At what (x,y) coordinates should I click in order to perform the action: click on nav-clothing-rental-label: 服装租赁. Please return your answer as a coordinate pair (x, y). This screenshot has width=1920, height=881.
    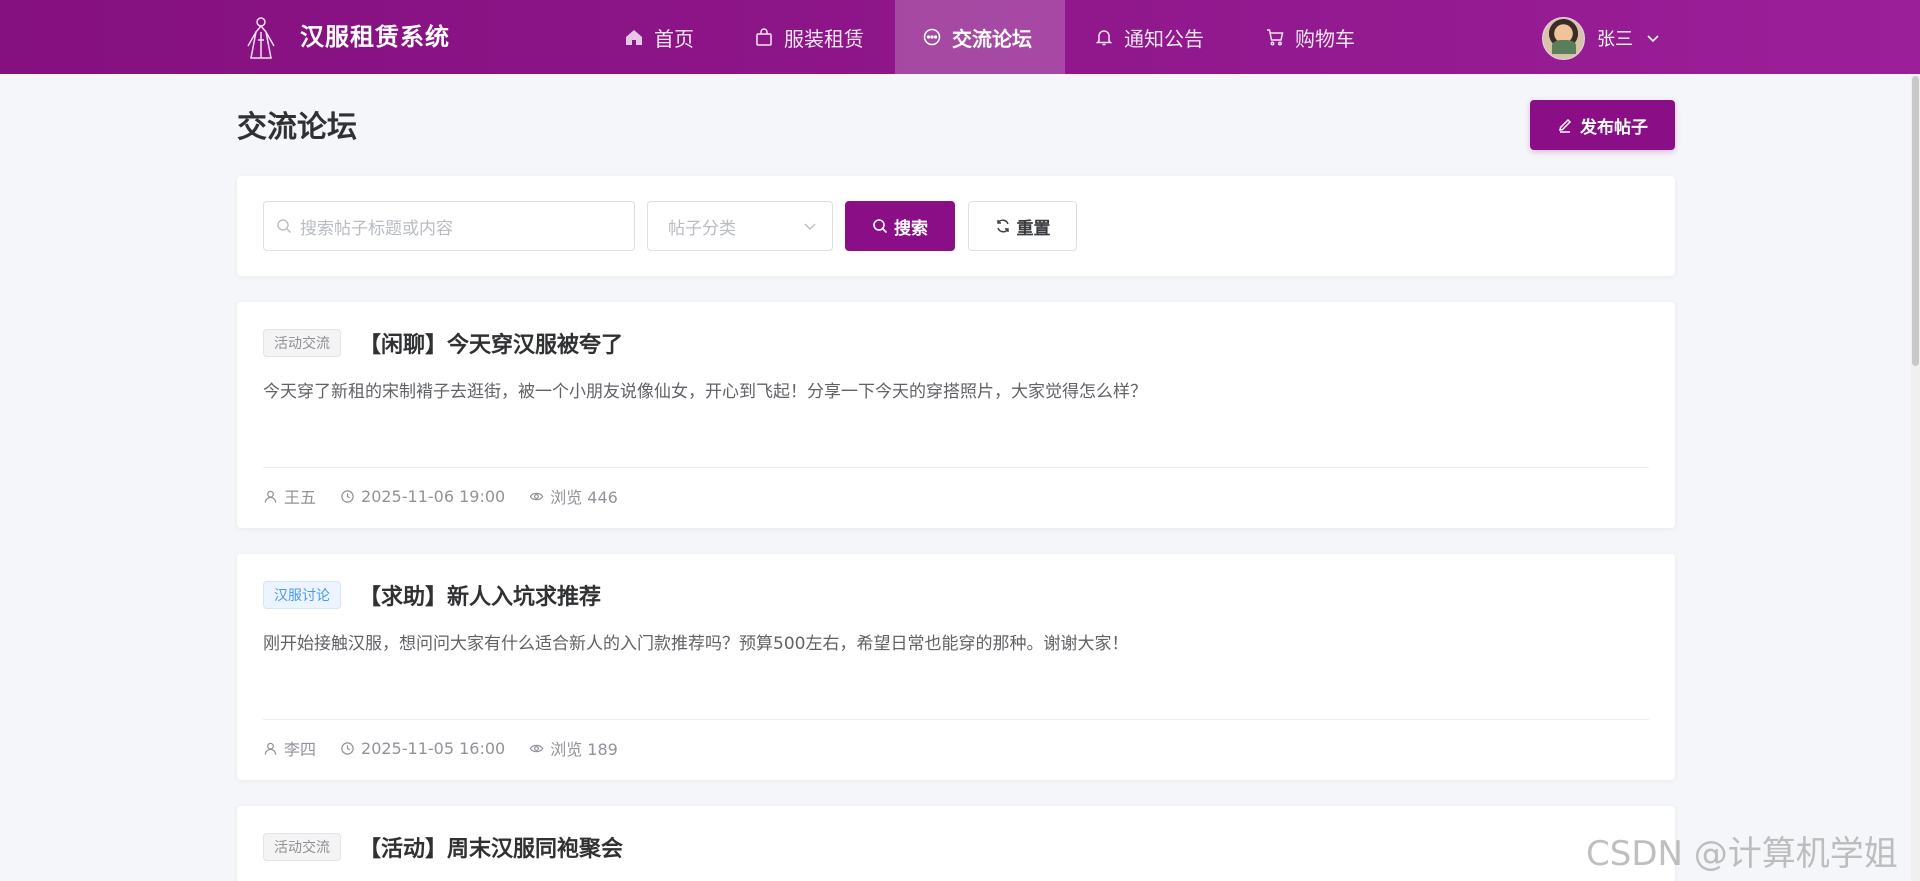
    Looking at the image, I should click on (824, 38).